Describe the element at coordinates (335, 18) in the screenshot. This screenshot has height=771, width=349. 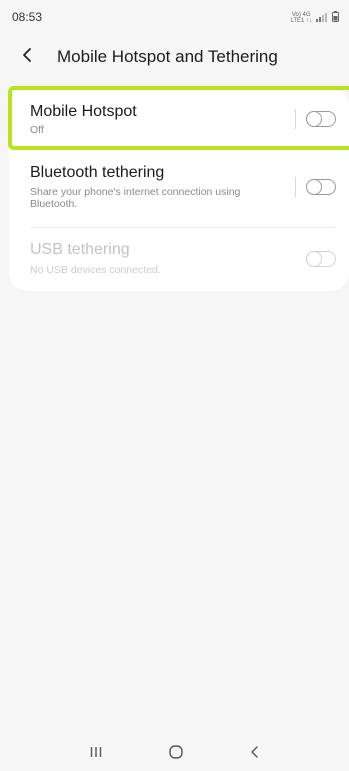
I see `battery-icon` at that location.